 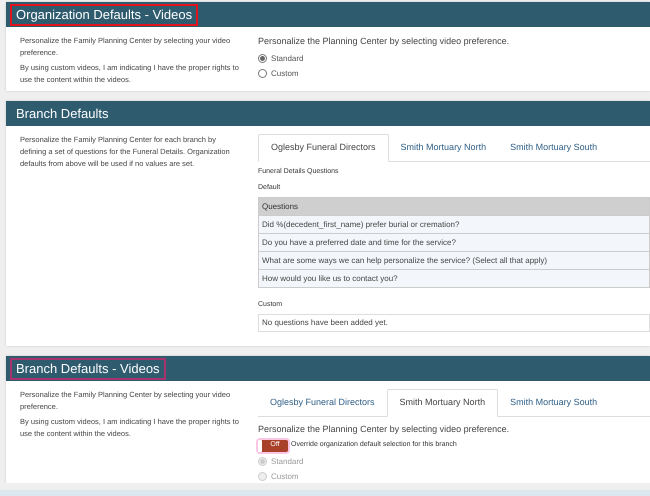 I want to click on empty-message: No questions have been added yet., so click(x=454, y=323).